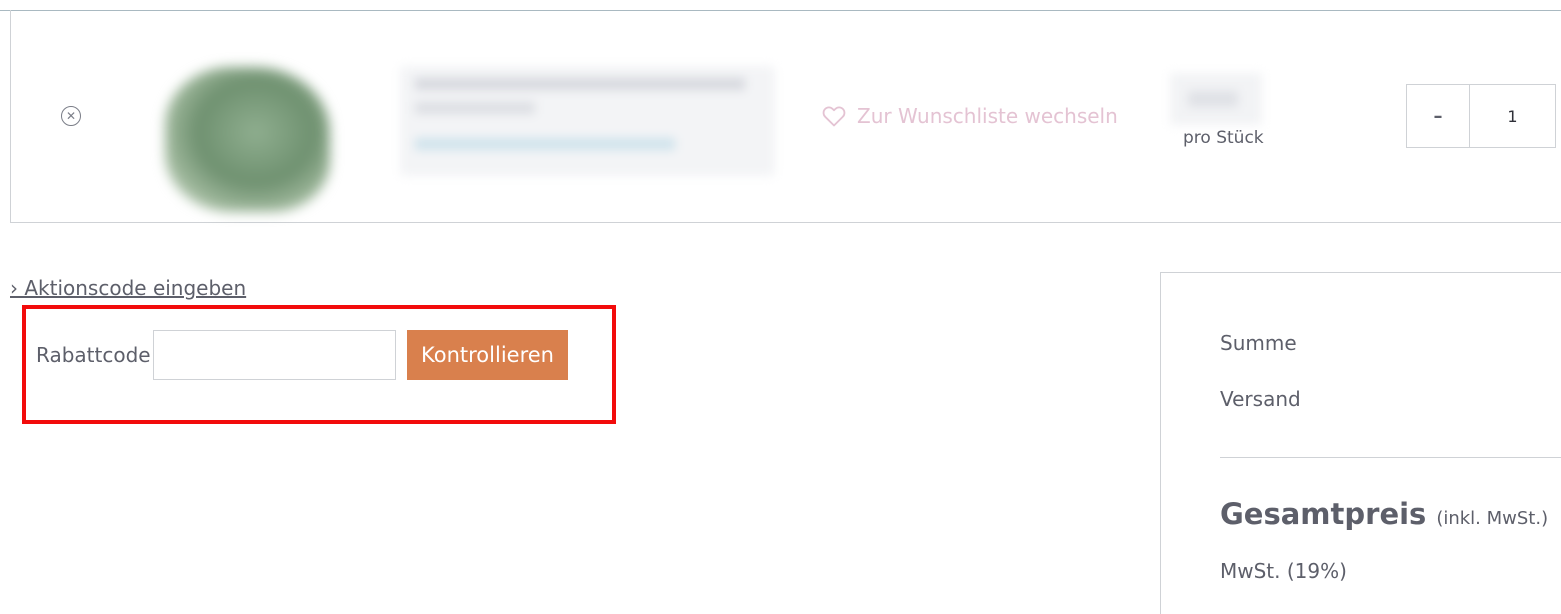  I want to click on promo-code-toggle-link: › Aktionscode eingeben, so click(128, 288).